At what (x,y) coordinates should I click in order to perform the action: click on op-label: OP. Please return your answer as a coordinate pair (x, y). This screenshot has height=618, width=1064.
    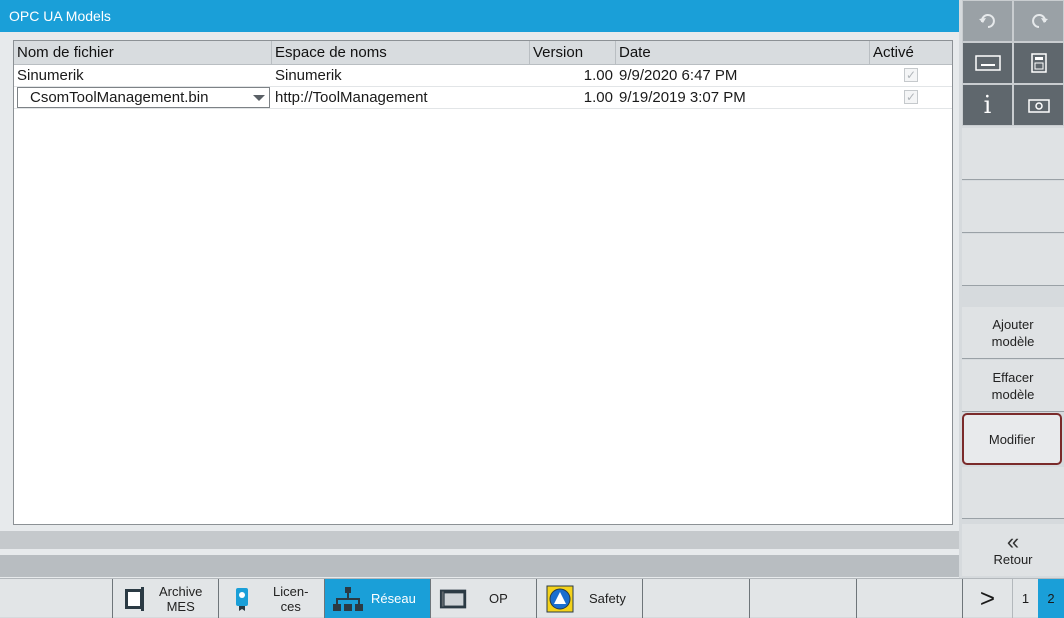
    Looking at the image, I should click on (498, 598).